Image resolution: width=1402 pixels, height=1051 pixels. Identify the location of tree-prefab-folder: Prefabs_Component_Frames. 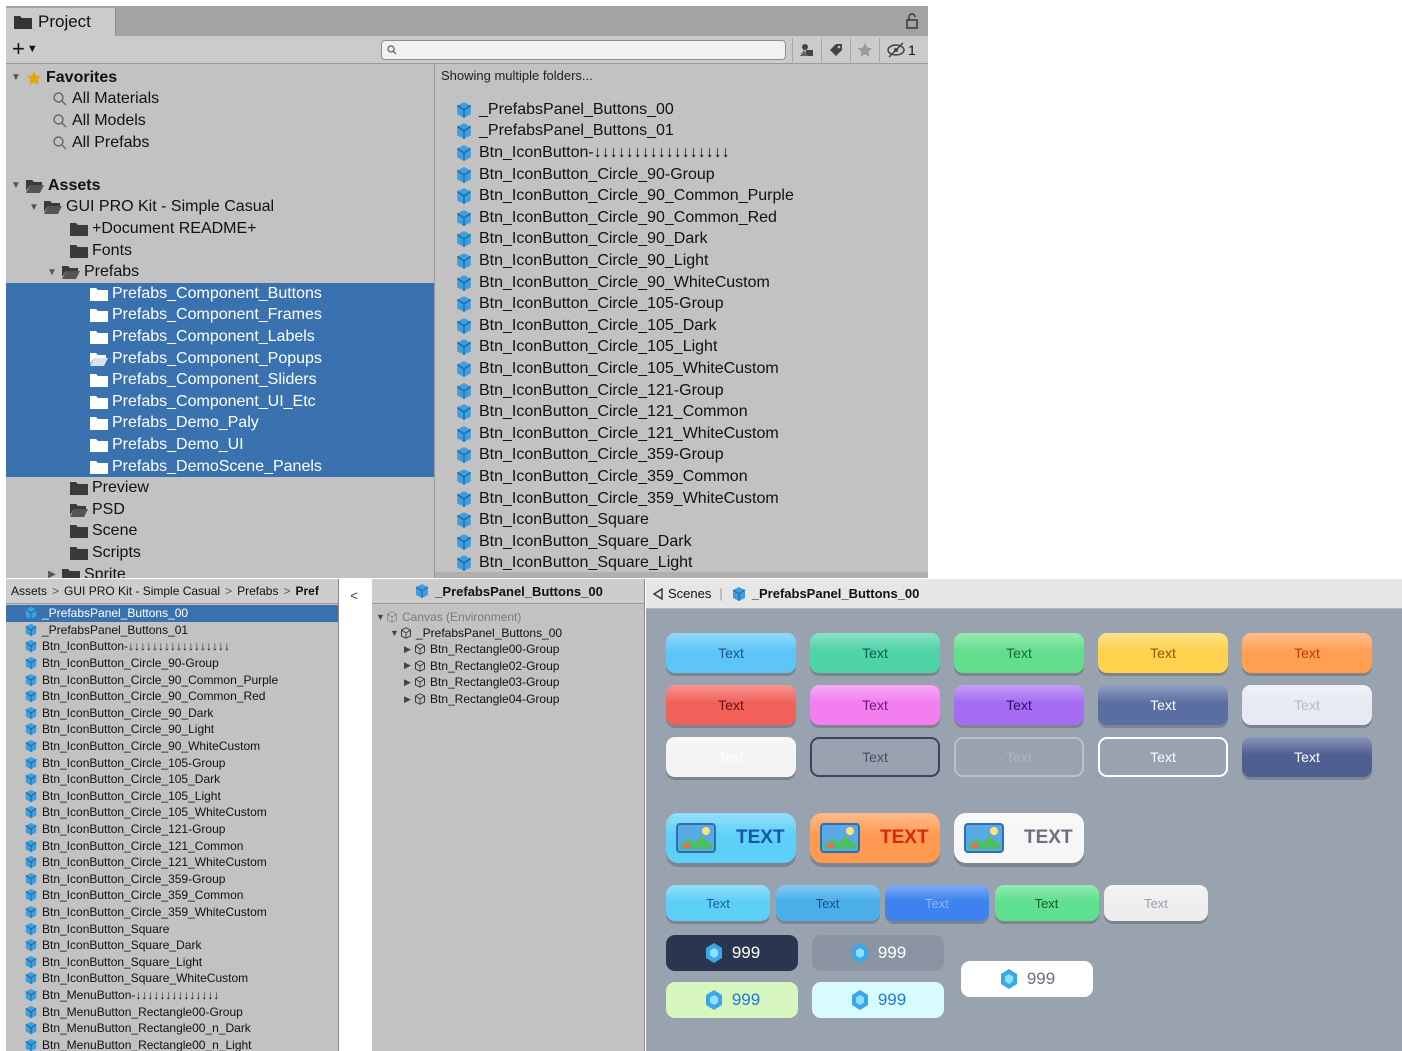
(220, 315).